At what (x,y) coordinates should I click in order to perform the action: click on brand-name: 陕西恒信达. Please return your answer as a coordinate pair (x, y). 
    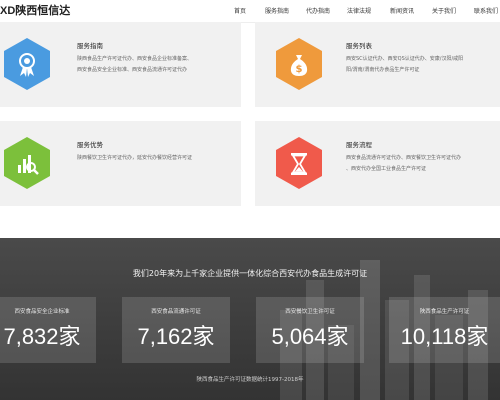
    Looking at the image, I should click on (43, 10).